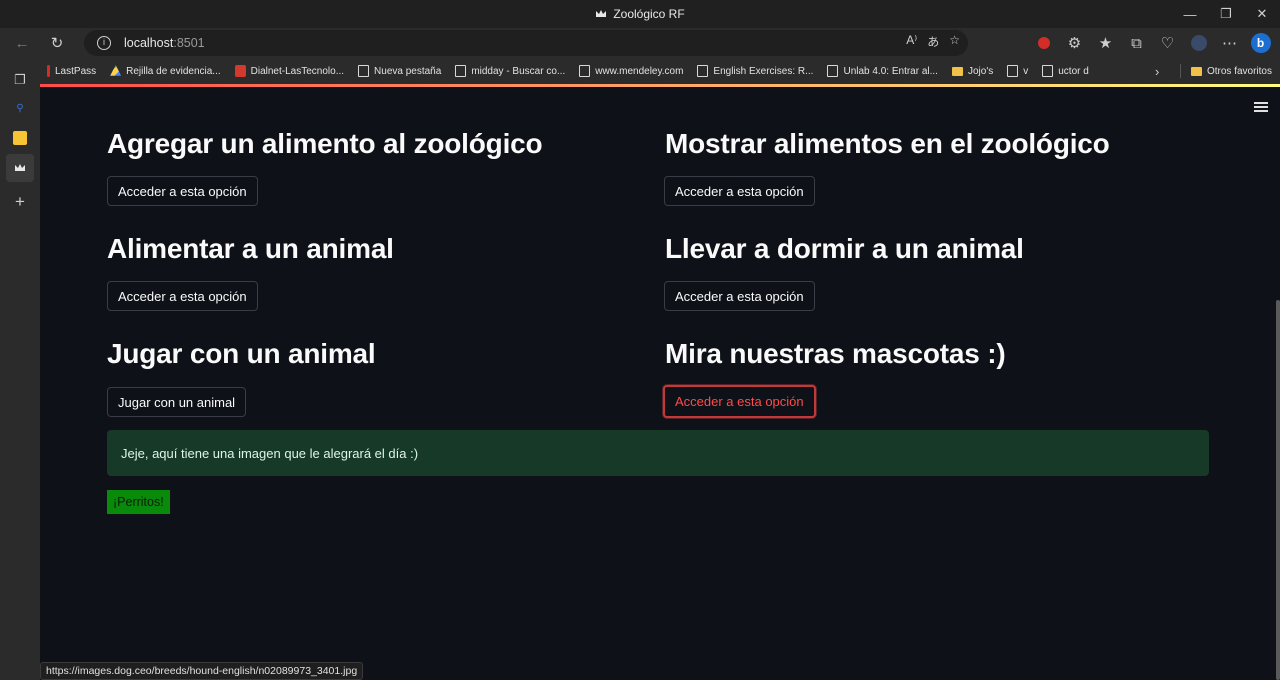  I want to click on bookmark-item: uctor d, so click(1065, 71).